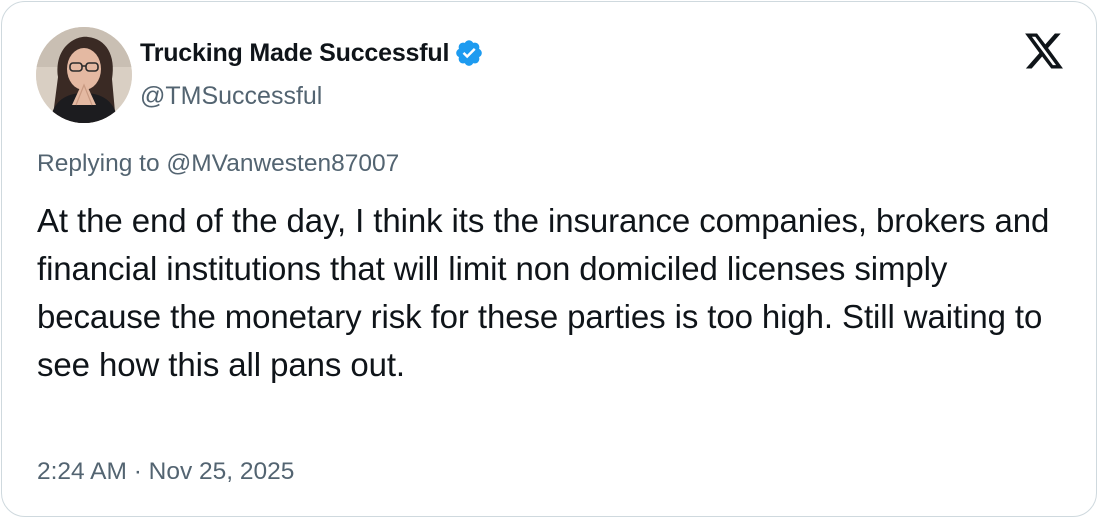  What do you see at coordinates (1044, 51) in the screenshot?
I see `x-logo-icon` at bounding box center [1044, 51].